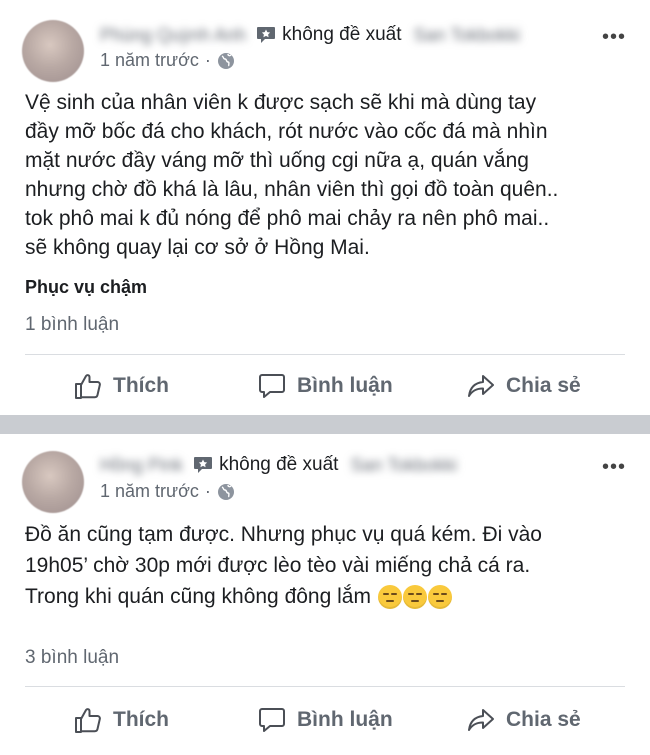 The width and height of the screenshot is (650, 755). I want to click on author-name: Phùng Quỳnh Anh, so click(173, 35).